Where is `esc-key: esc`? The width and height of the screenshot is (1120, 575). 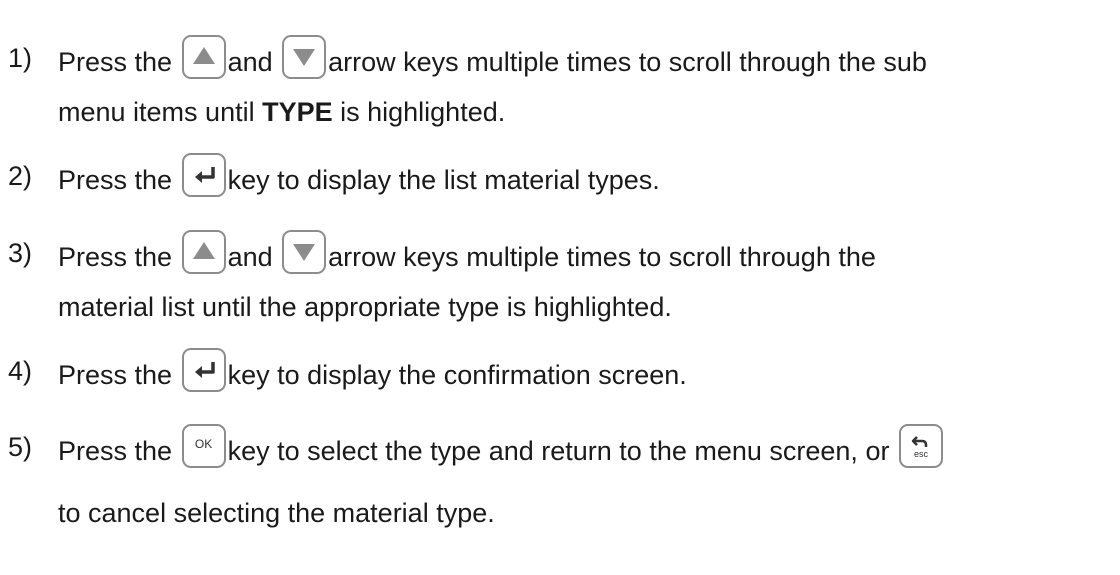 esc-key: esc is located at coordinates (920, 446).